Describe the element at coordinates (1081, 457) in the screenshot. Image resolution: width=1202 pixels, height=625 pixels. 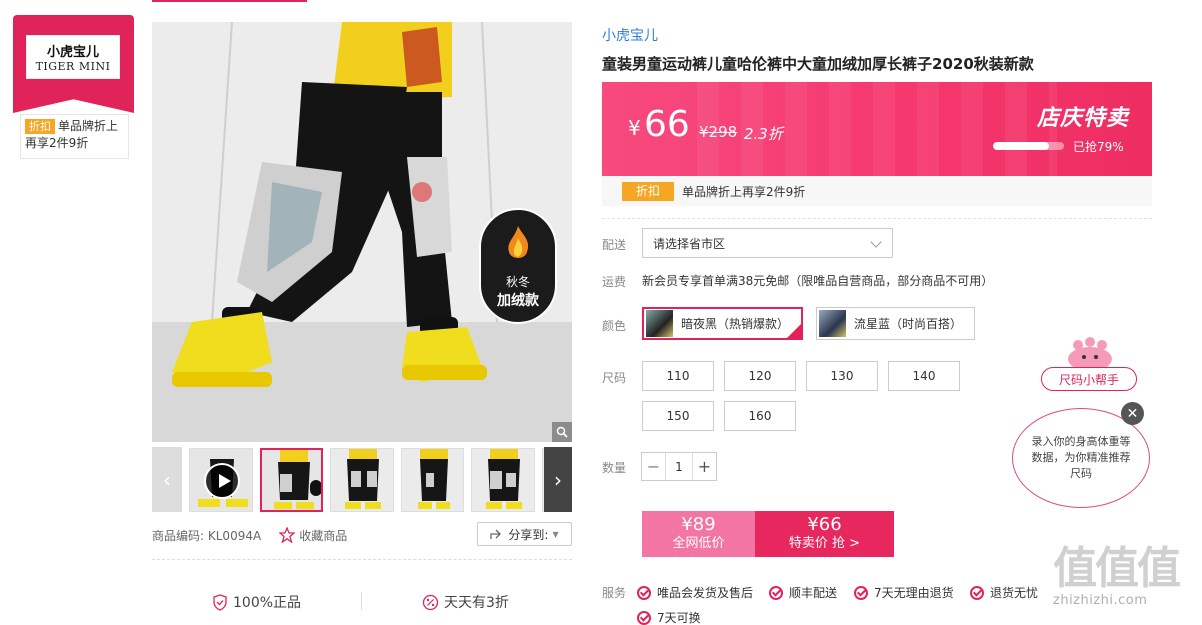
I see `size-helper-text: 录入你的身高体重等数据，为你精准推荐尺码` at that location.